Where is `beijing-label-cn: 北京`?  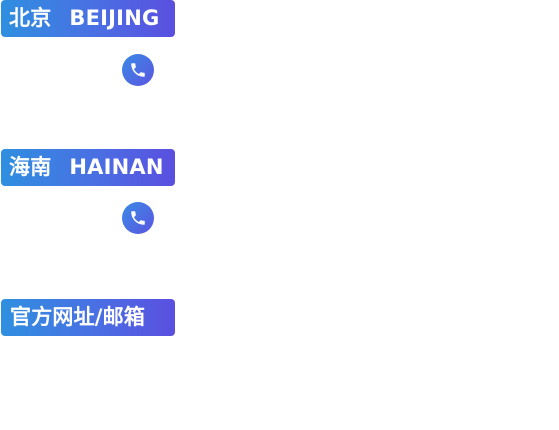
beijing-label-cn: 北京 is located at coordinates (30, 18).